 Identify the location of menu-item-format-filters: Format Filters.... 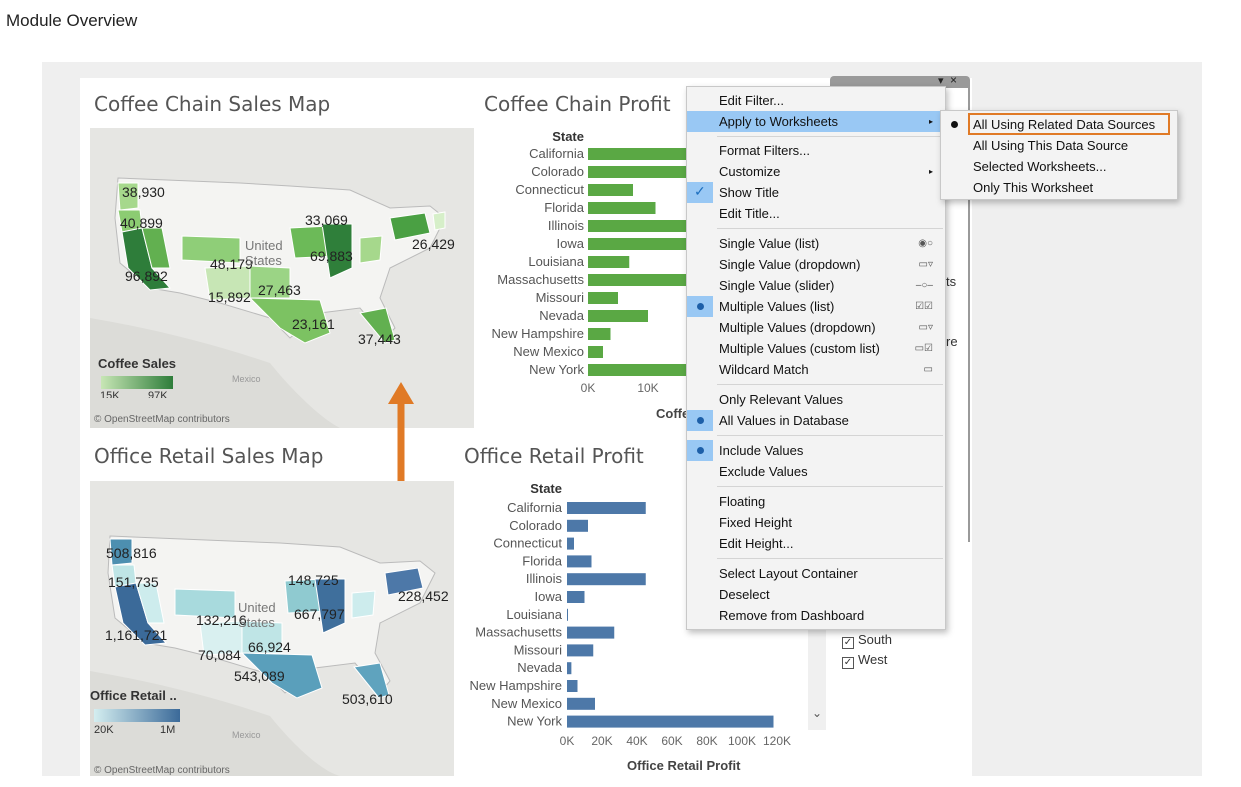
(816, 150).